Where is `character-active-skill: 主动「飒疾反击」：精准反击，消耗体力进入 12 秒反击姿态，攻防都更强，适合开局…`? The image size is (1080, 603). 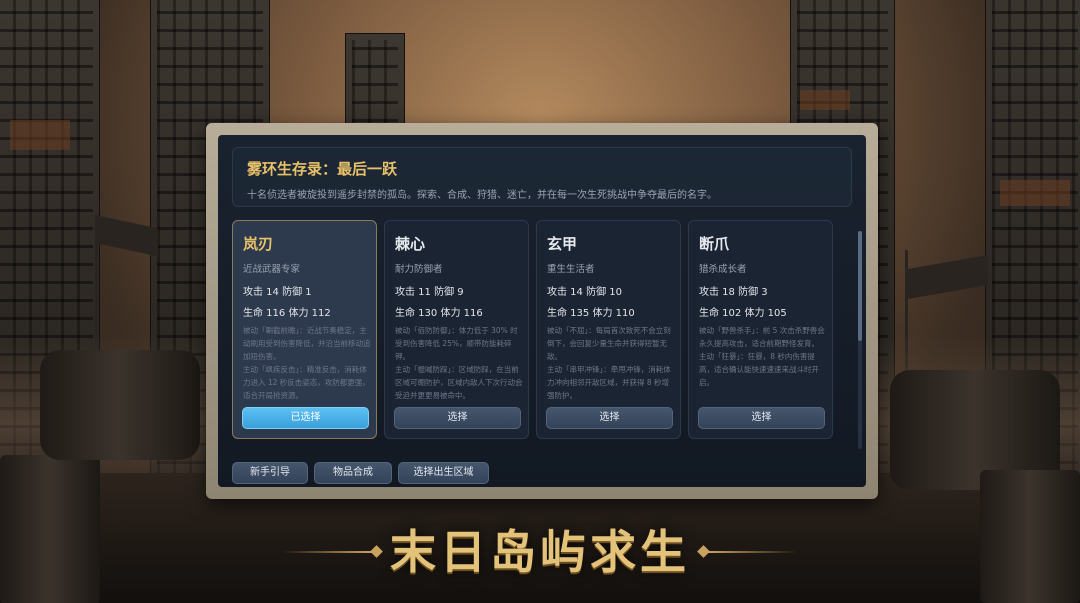
character-active-skill: 主动「飒疾反击」：精准反击，消耗体力进入 12 秒反击姿态，攻防都更强，适合开局… is located at coordinates (306, 382).